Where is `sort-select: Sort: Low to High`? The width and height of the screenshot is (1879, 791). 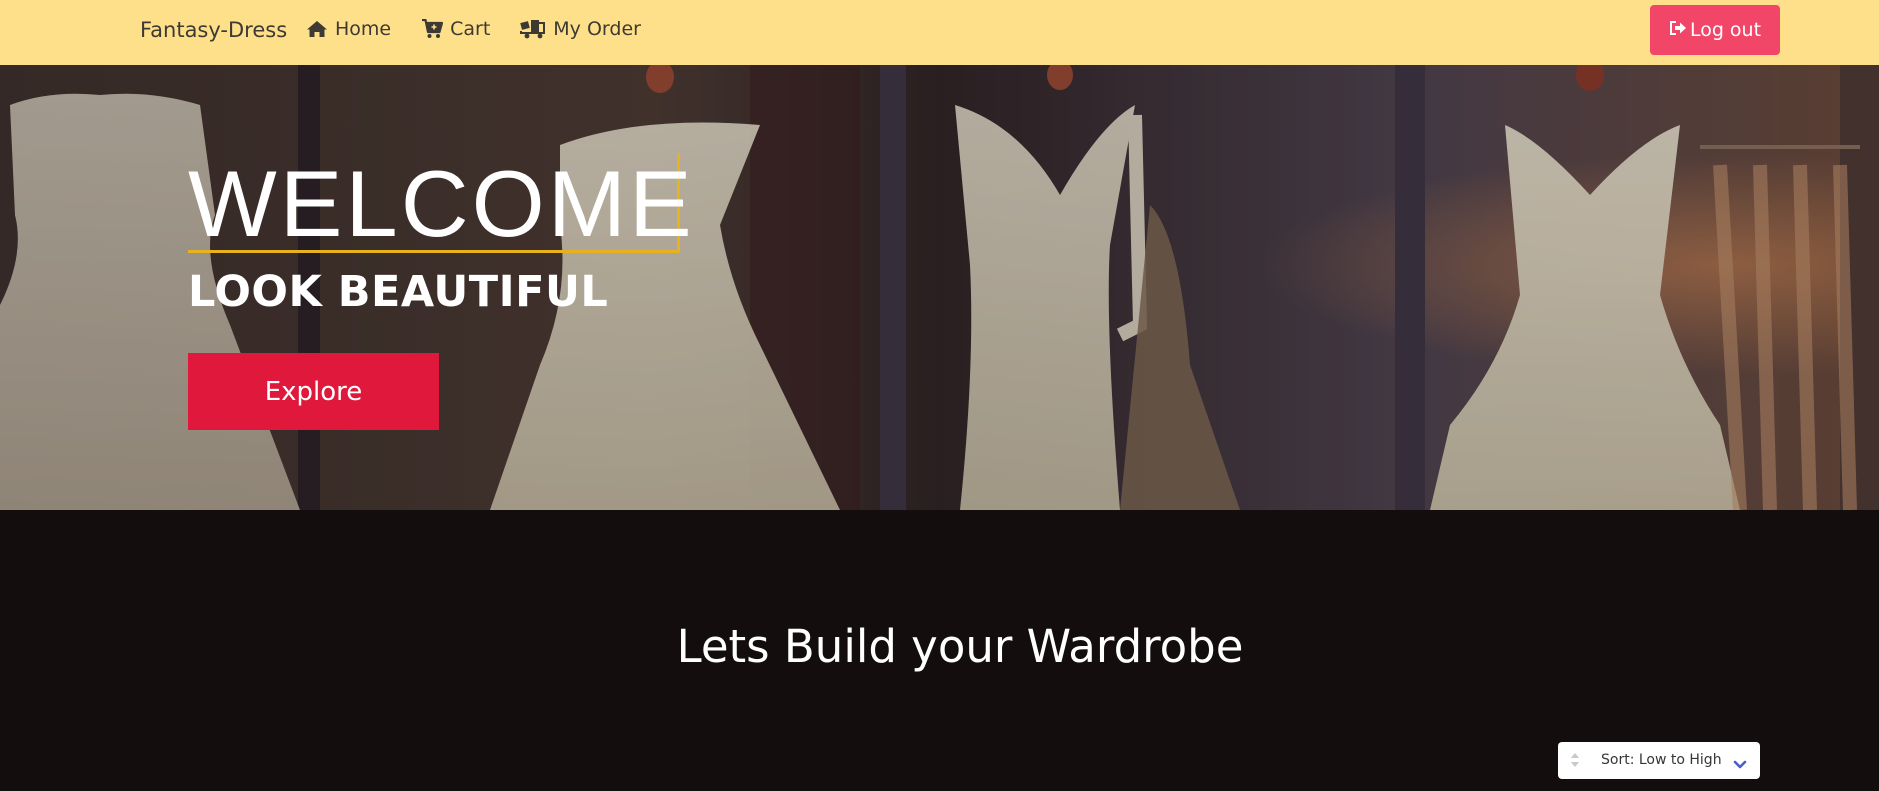
sort-select: Sort: Low to High is located at coordinates (1659, 760).